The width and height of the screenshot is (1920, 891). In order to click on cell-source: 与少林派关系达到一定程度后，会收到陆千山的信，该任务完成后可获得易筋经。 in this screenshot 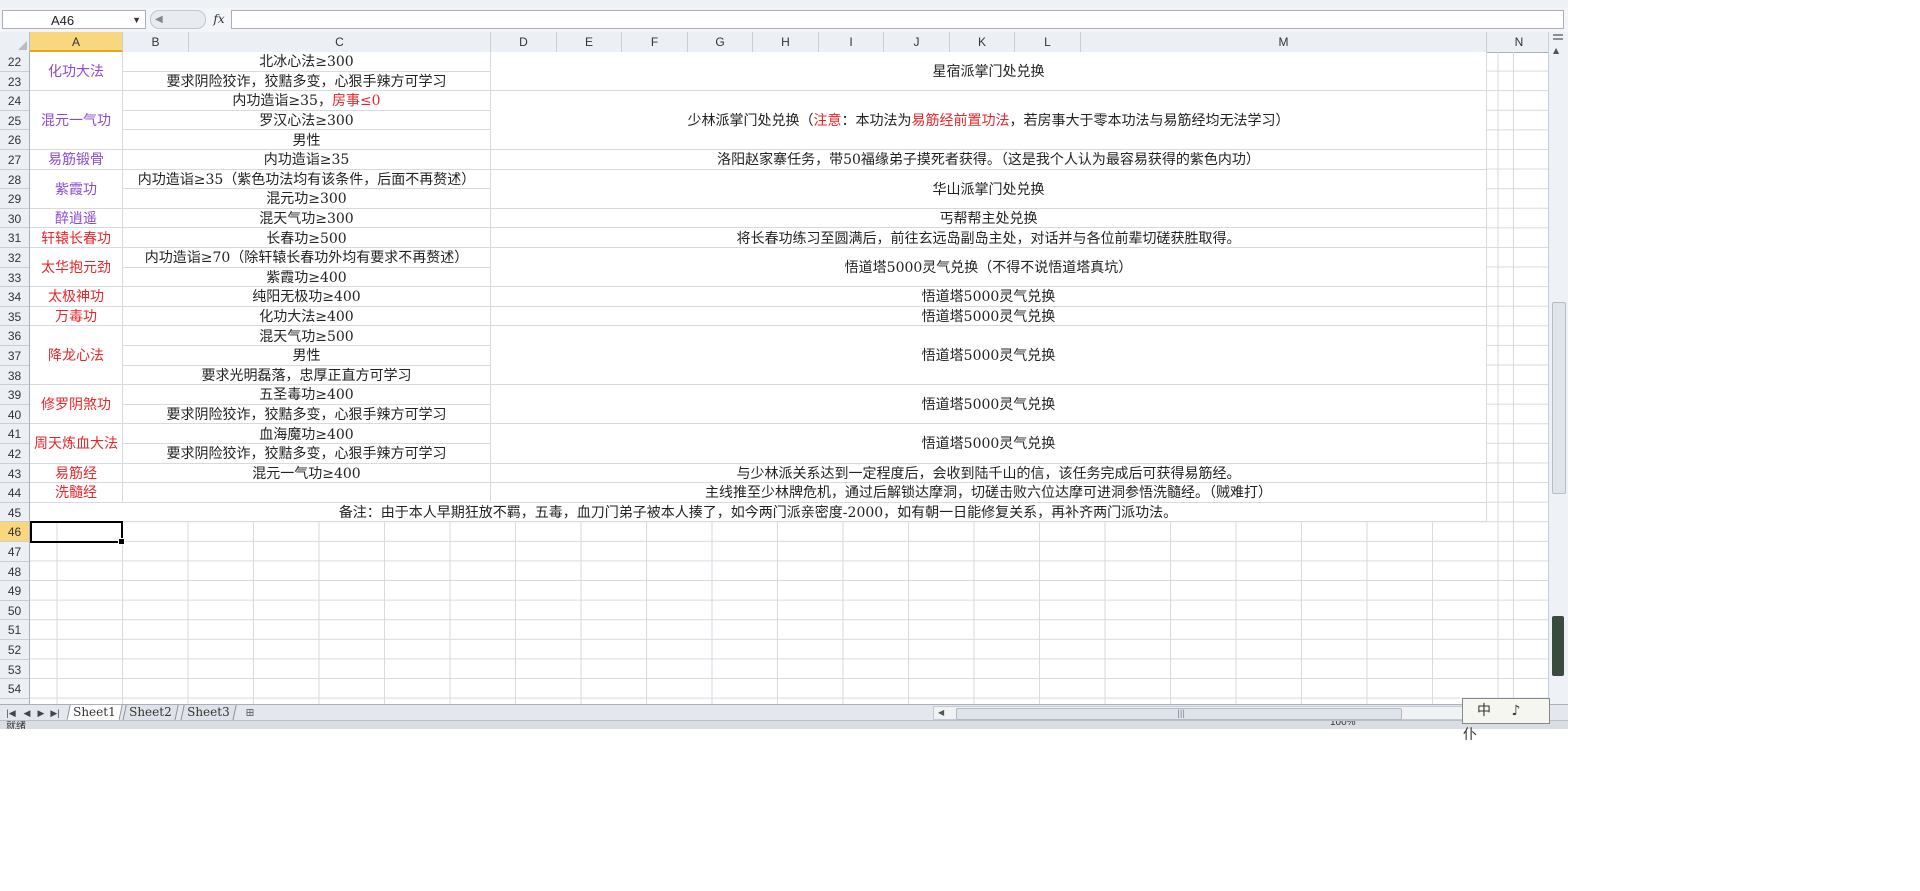, I will do `click(989, 473)`.